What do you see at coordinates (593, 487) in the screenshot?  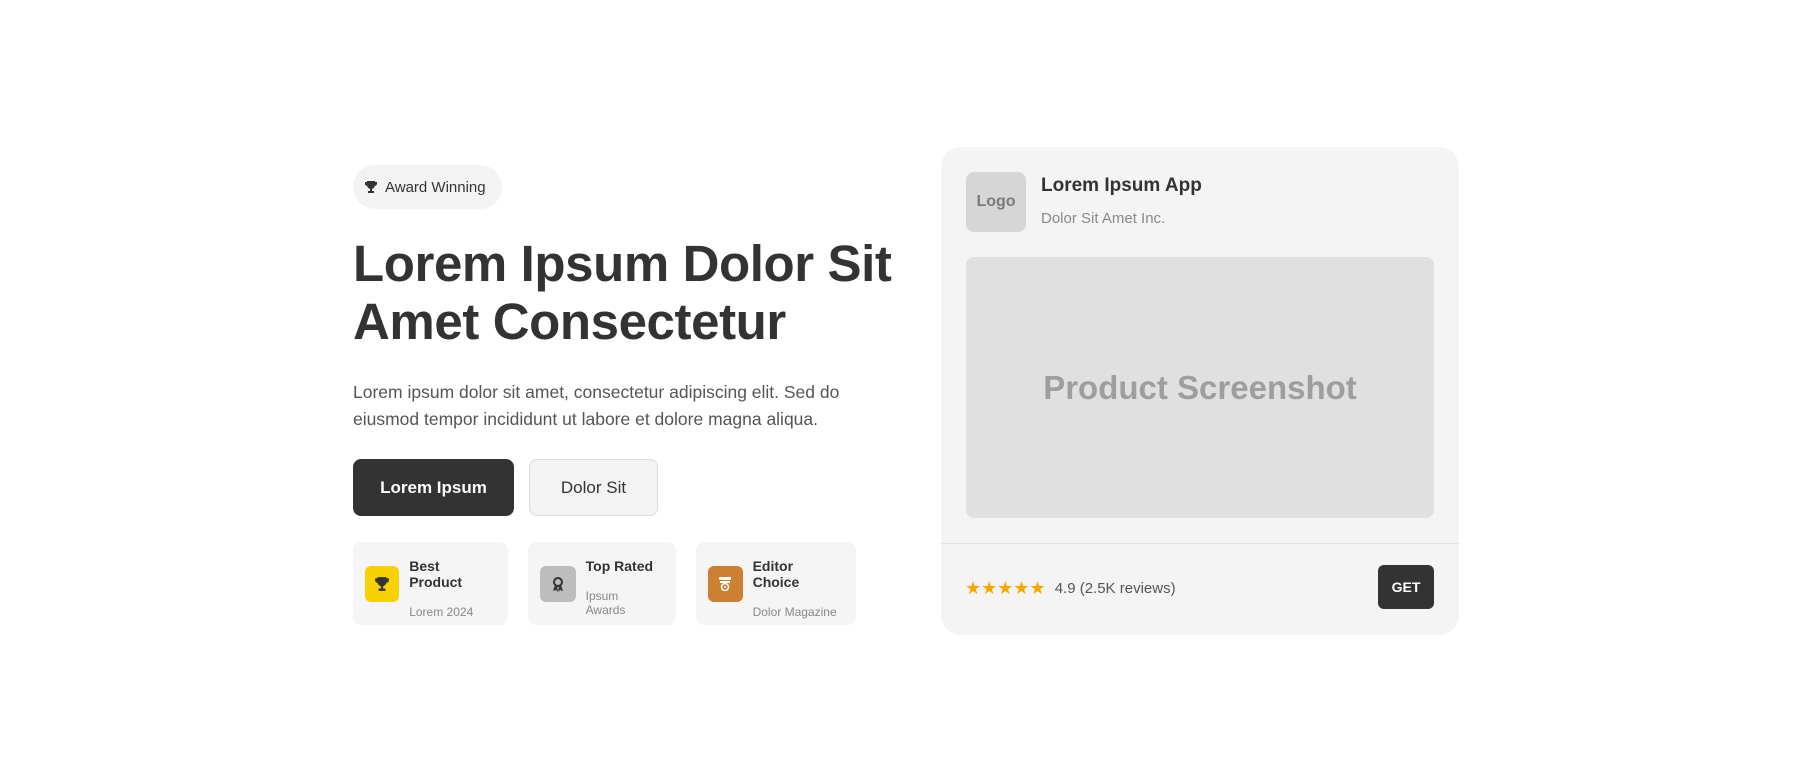 I see `secondary-button: Dolor Sit` at bounding box center [593, 487].